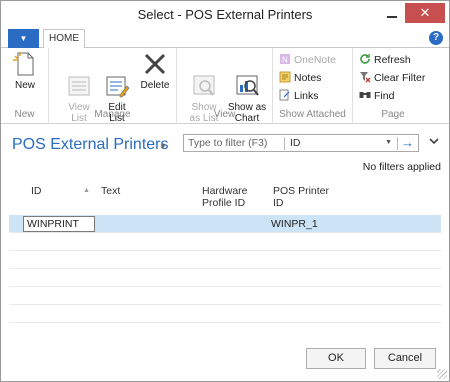  I want to click on delete-button: Delete, so click(155, 71).